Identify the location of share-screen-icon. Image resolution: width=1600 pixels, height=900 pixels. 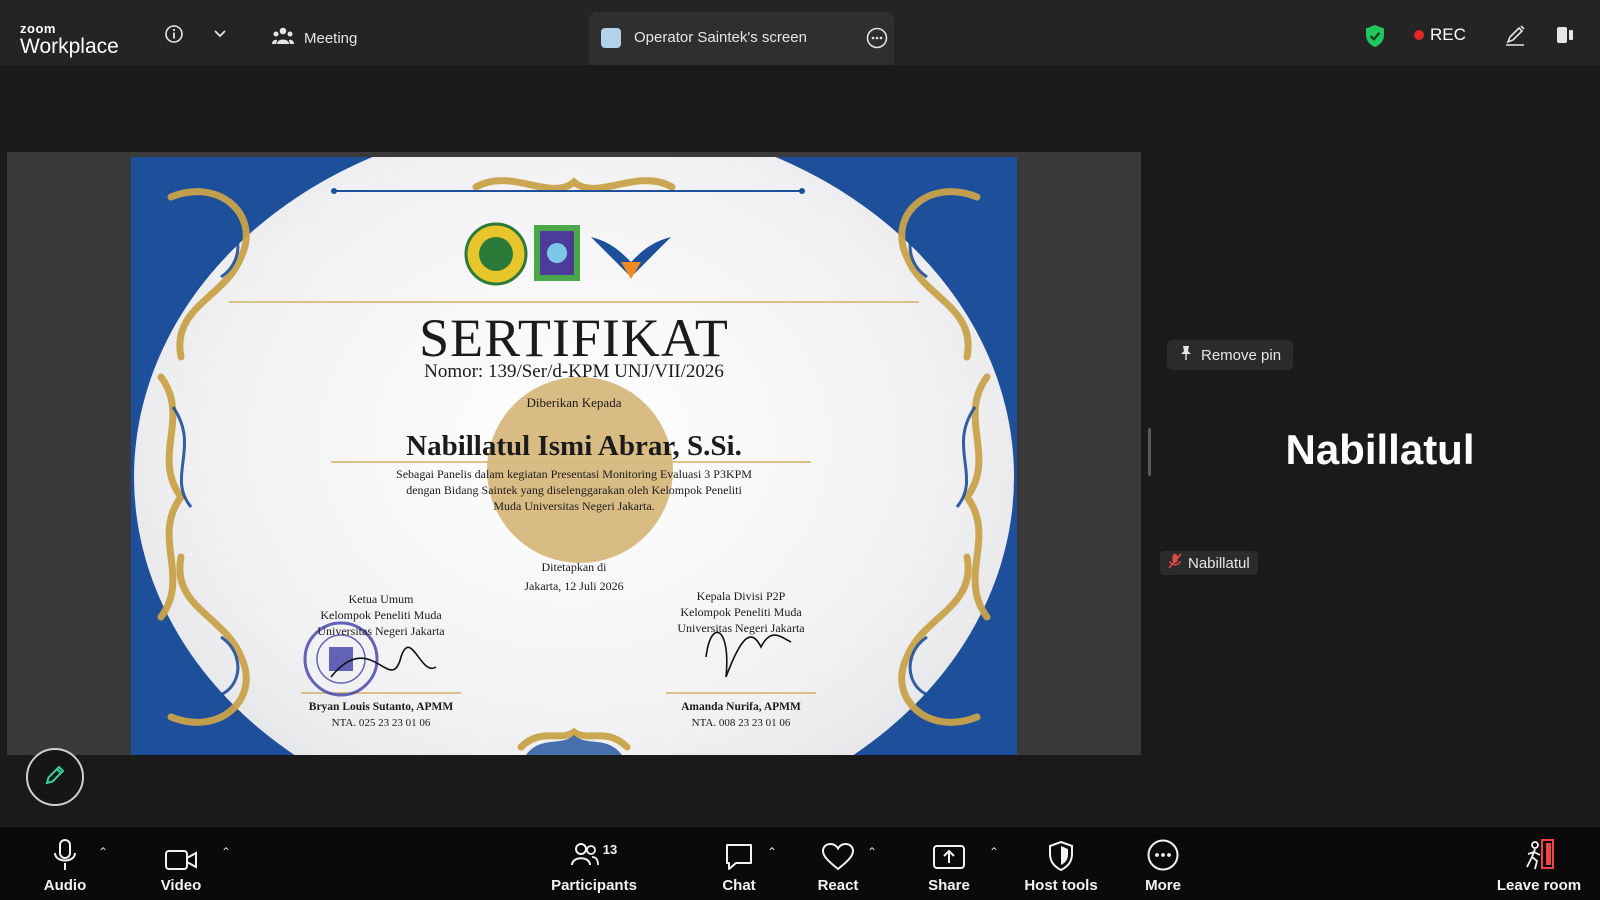
(949, 849).